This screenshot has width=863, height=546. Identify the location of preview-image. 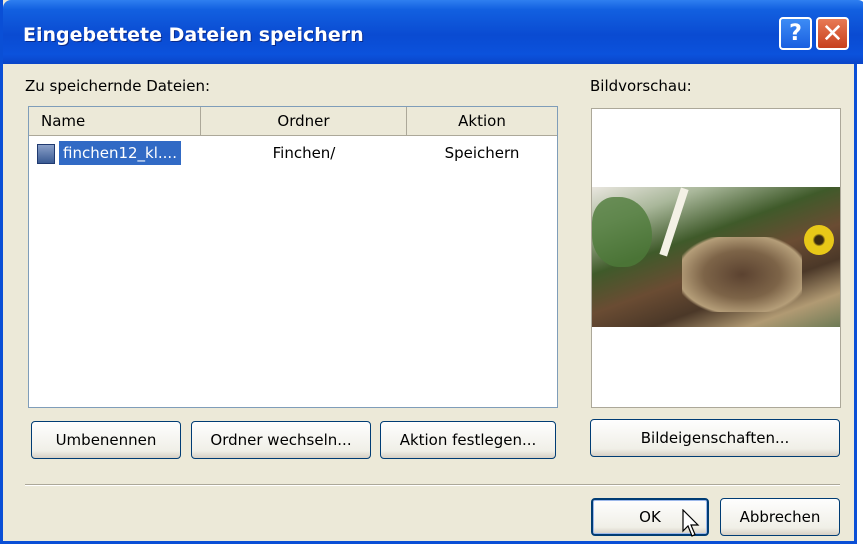
(716, 257).